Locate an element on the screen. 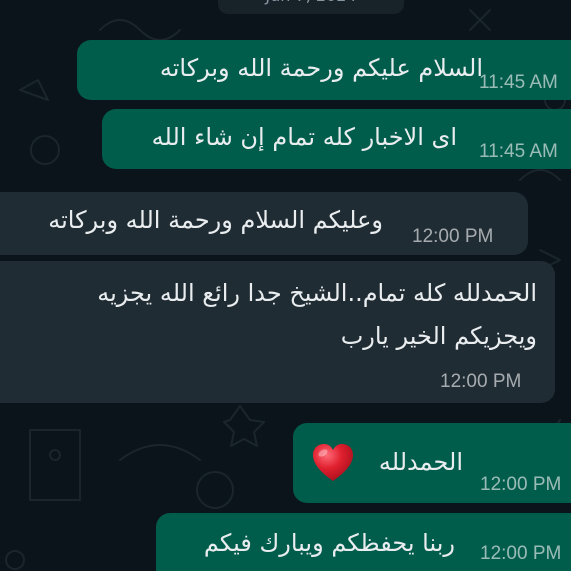 Image resolution: width=571 pixels, height=571 pixels. message-text: السلام عليكم ورحمة الله وبركاته is located at coordinates (321, 68).